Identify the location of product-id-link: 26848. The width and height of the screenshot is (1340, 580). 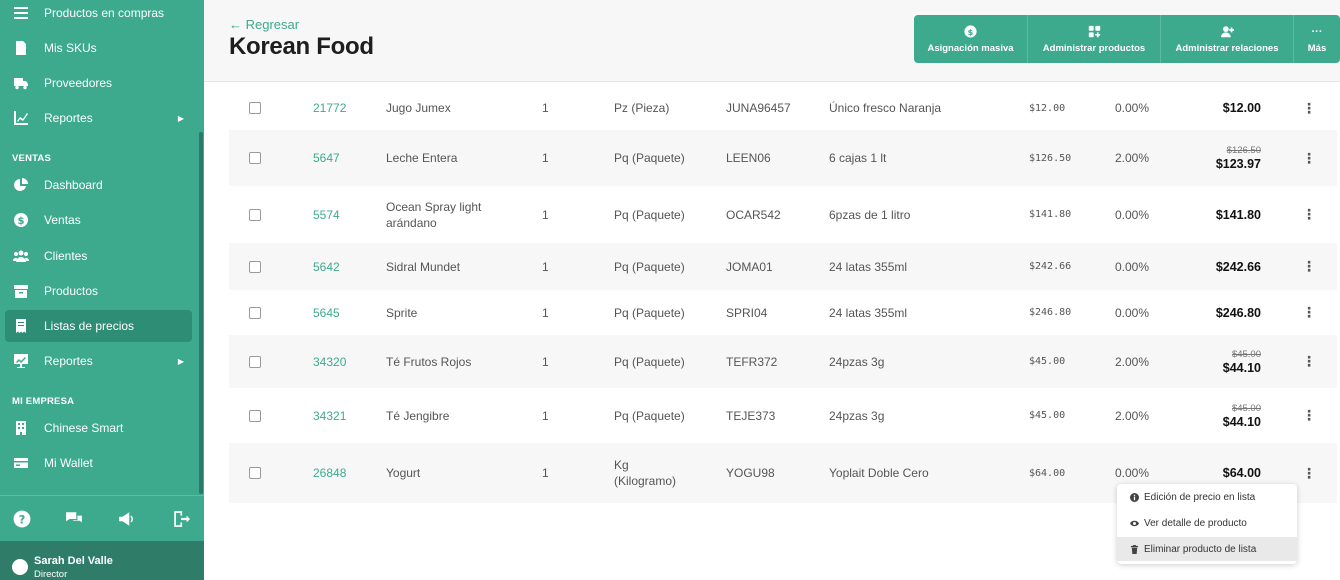
(329, 473).